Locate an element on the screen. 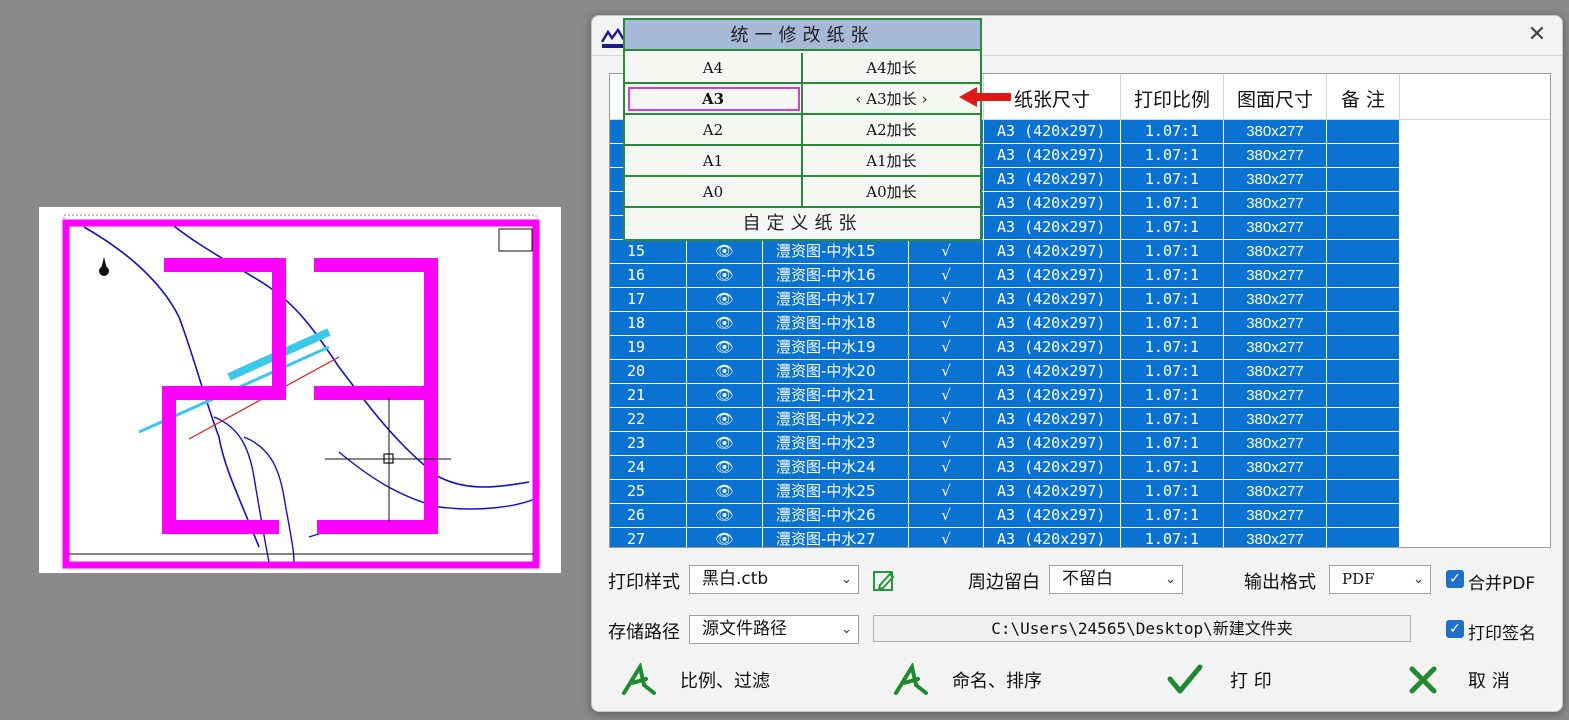 The image size is (1569, 720). scale-filter-button: 比例、过滤 is located at coordinates (710, 680).